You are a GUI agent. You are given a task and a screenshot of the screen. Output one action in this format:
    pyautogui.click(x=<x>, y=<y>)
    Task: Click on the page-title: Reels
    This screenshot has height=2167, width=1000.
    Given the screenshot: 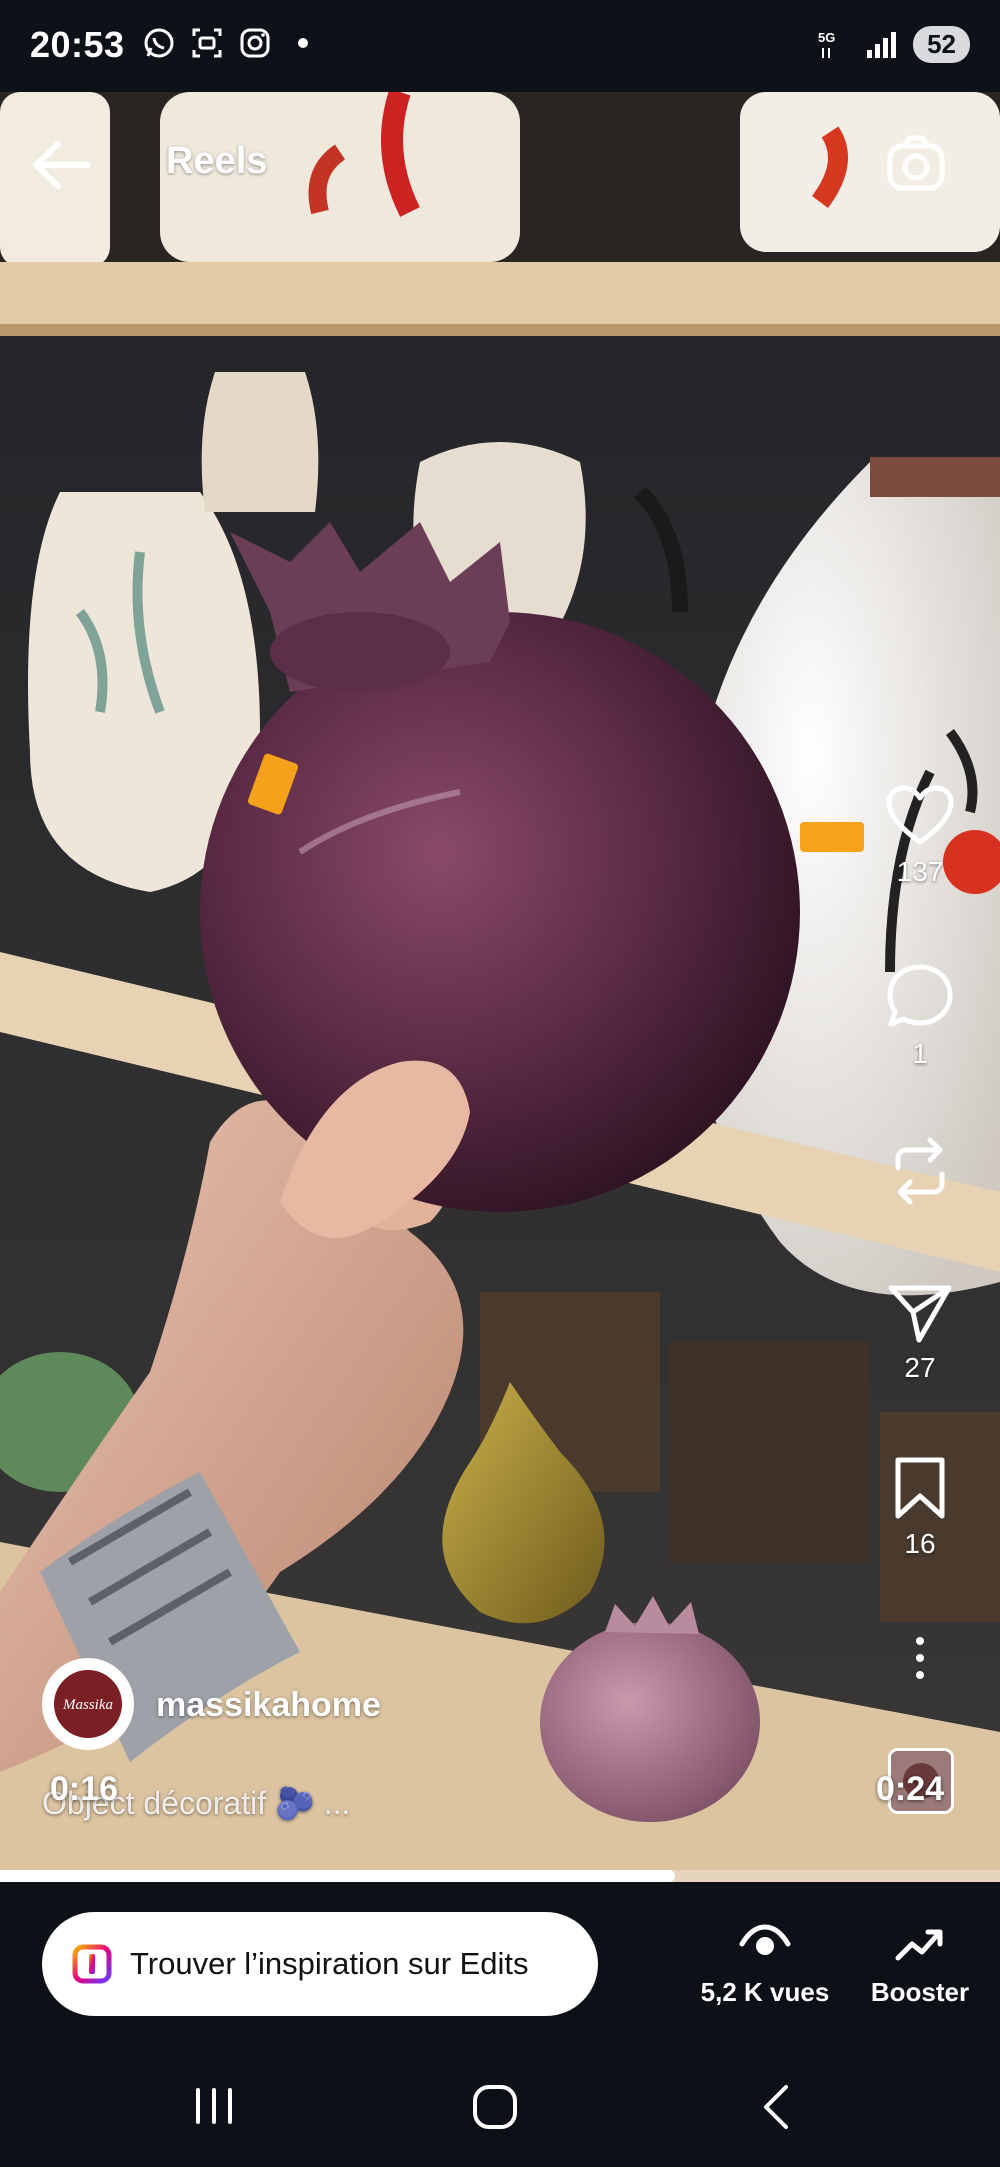 What is the action you would take?
    pyautogui.click(x=217, y=161)
    